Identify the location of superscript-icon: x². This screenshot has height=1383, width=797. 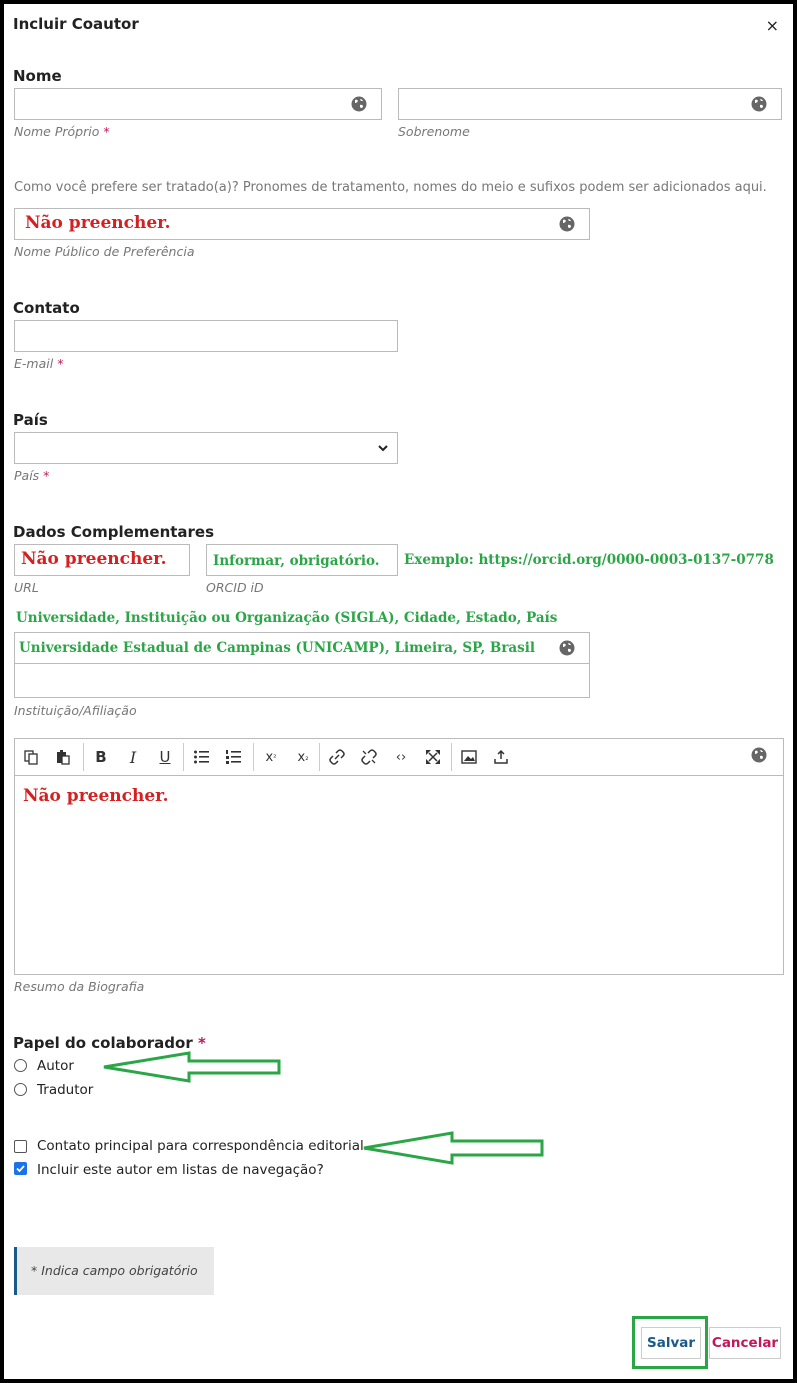
(271, 757).